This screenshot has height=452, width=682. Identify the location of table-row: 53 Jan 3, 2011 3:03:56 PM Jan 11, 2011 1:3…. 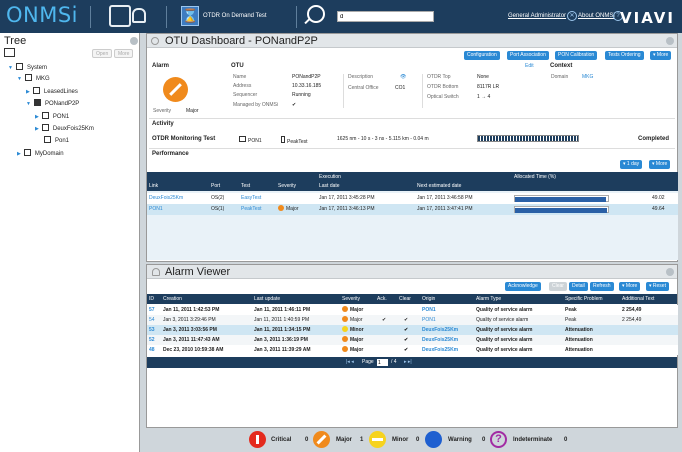
(412, 330).